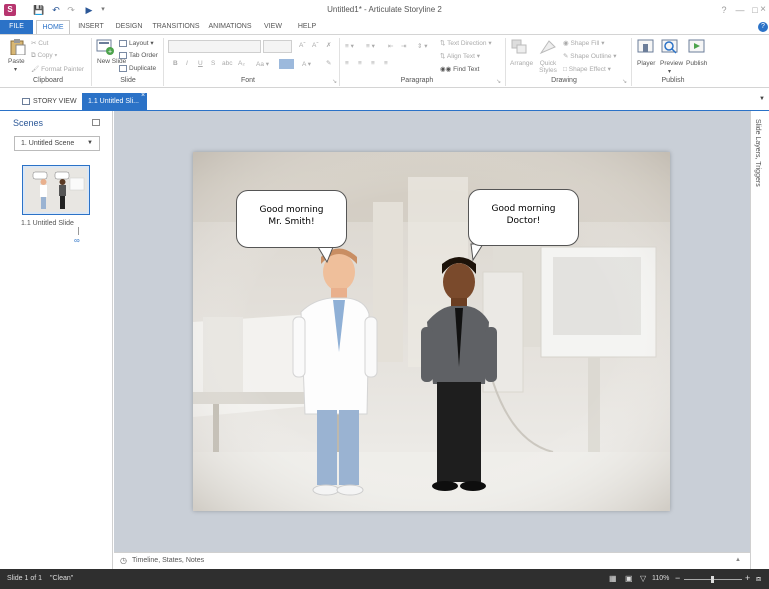 This screenshot has width=769, height=589. Describe the element at coordinates (302, 45) in the screenshot. I see `grow-font-icon: Aˆ` at that location.